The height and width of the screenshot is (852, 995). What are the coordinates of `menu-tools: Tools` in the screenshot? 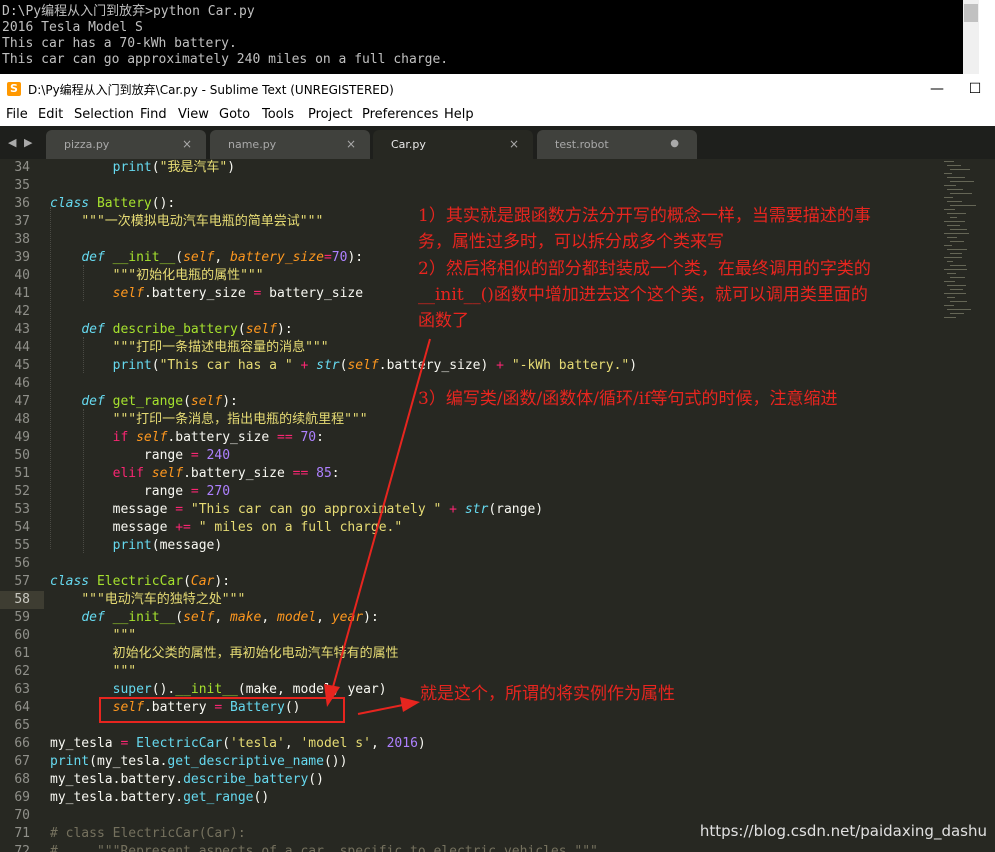 It's located at (278, 114).